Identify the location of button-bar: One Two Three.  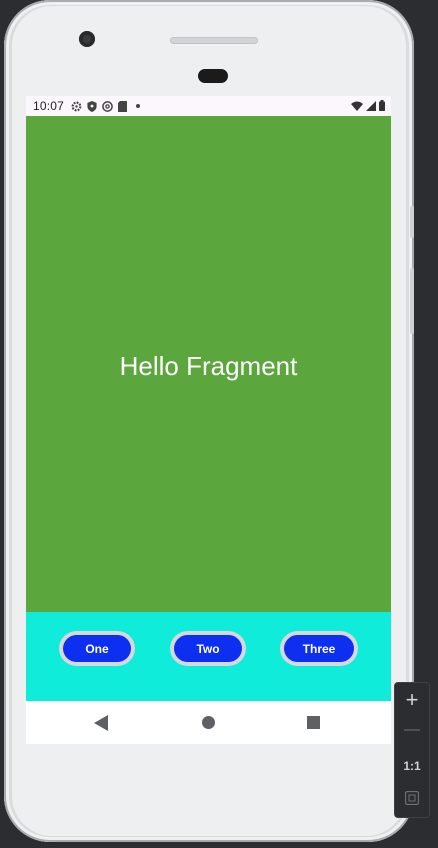
(208, 656).